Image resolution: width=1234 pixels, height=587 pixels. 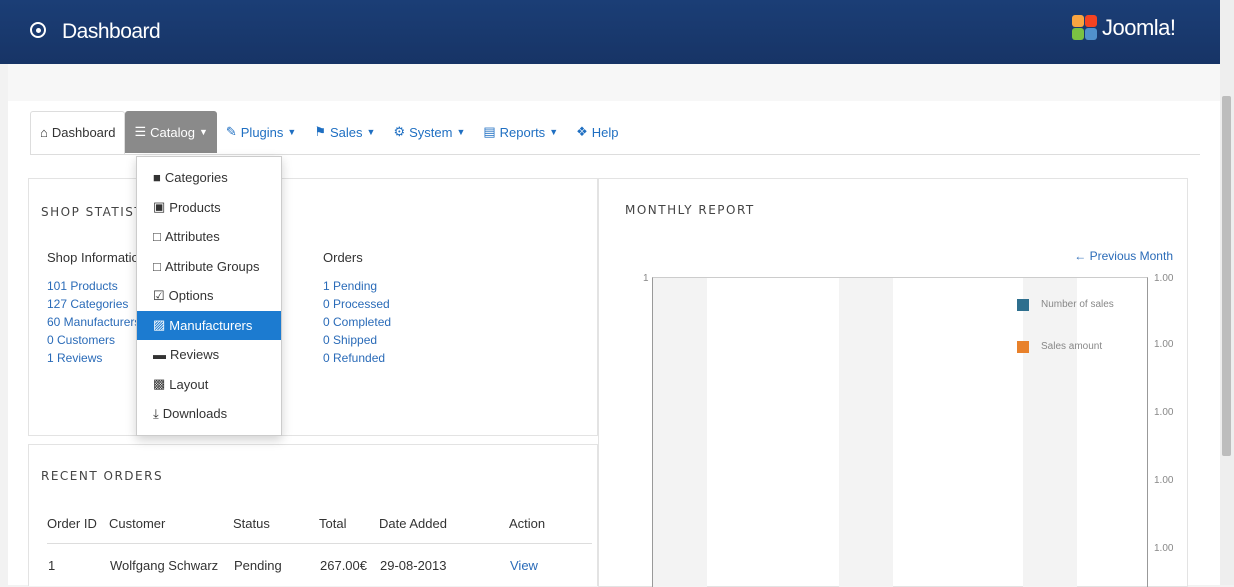 What do you see at coordinates (38, 30) in the screenshot?
I see `dashboard-icon` at bounding box center [38, 30].